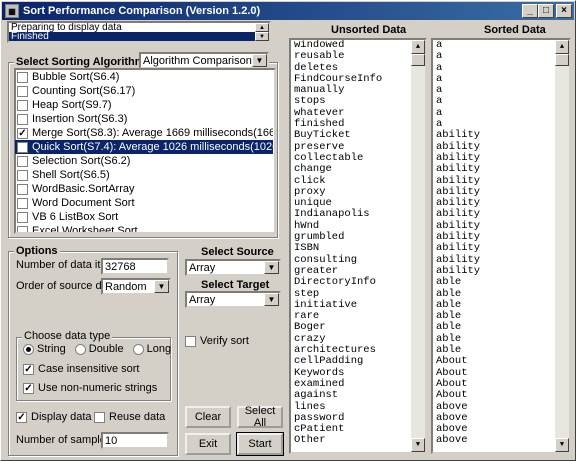  I want to click on target-heading: Select Target, so click(235, 285).